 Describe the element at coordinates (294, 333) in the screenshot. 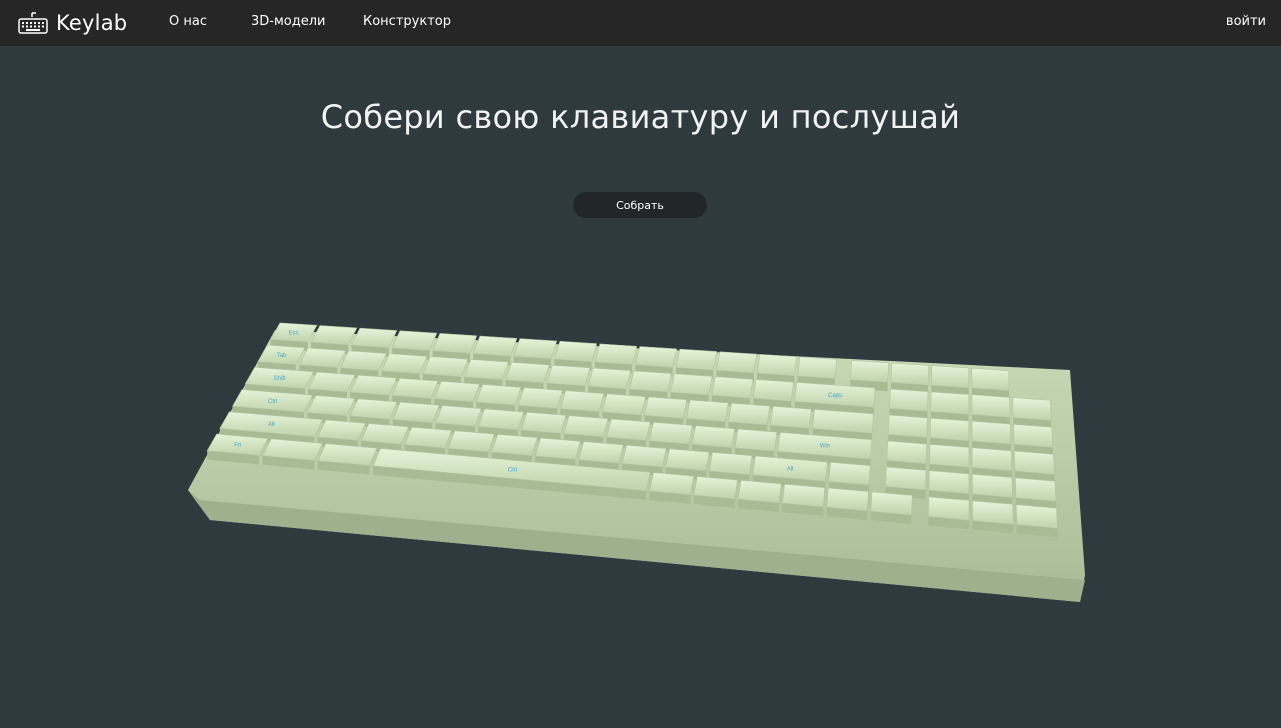

I see `keycap-legend: Esc` at that location.